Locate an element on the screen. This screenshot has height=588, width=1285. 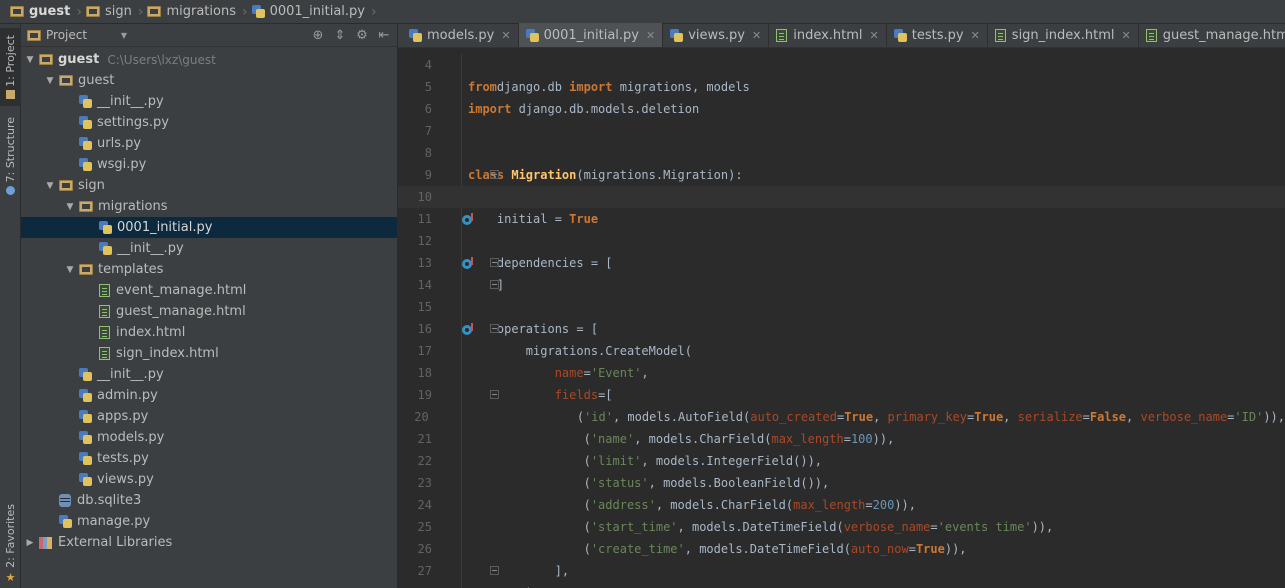
code-line: 13 dependencies = [ is located at coordinates (841, 263).